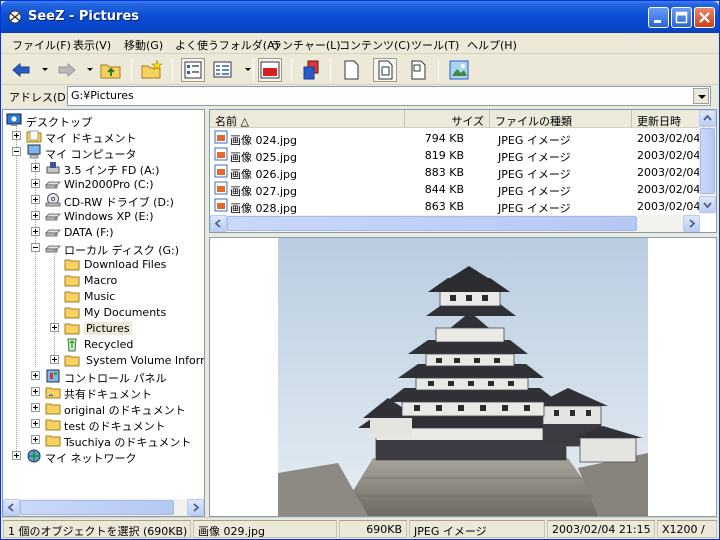  Describe the element at coordinates (53, 168) in the screenshot. I see `floppy-icon` at that location.